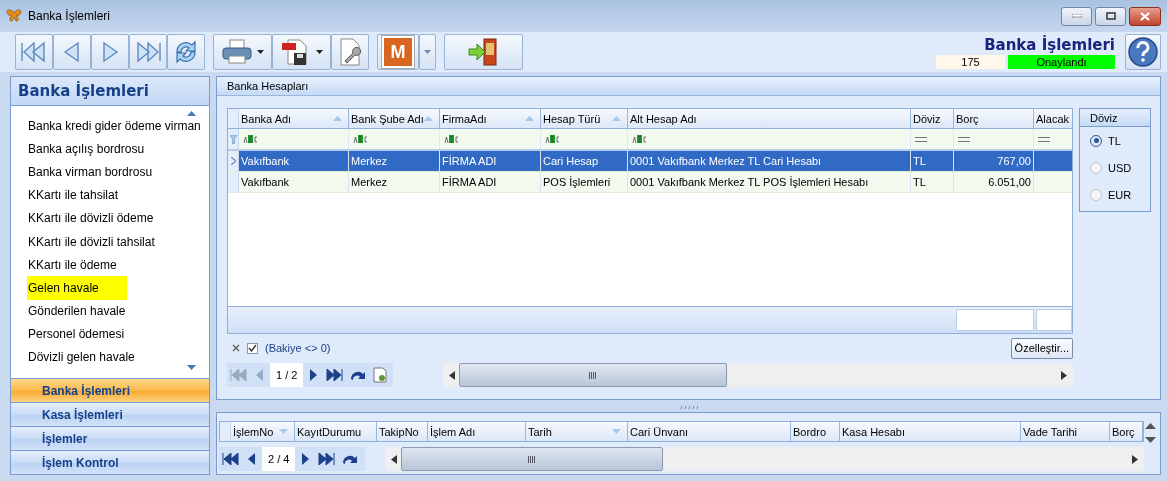 The height and width of the screenshot is (481, 1167). What do you see at coordinates (1114, 140) in the screenshot?
I see `radio-label: TL` at bounding box center [1114, 140].